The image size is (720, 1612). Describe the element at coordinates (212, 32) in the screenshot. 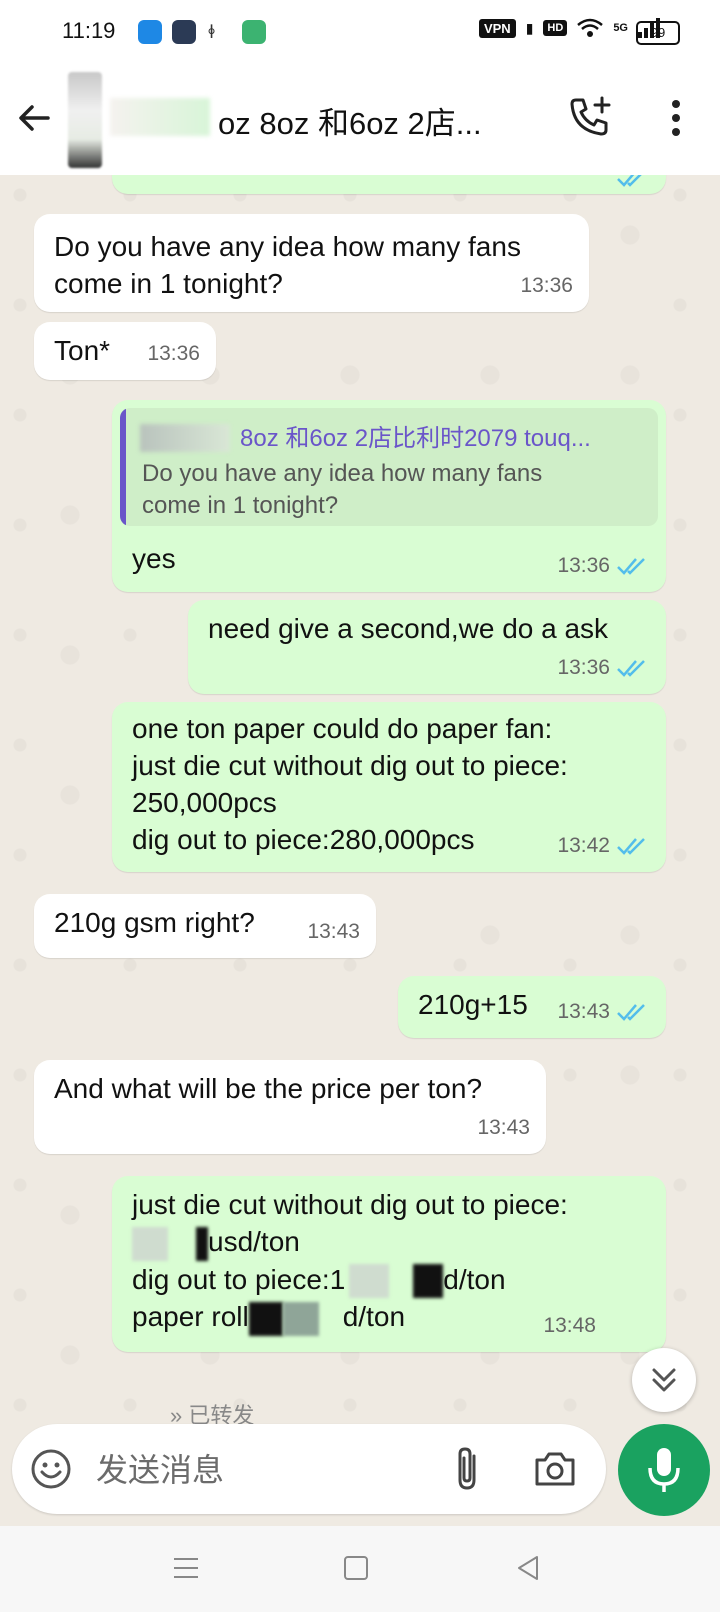

I see `link-icon: ꬹ` at that location.